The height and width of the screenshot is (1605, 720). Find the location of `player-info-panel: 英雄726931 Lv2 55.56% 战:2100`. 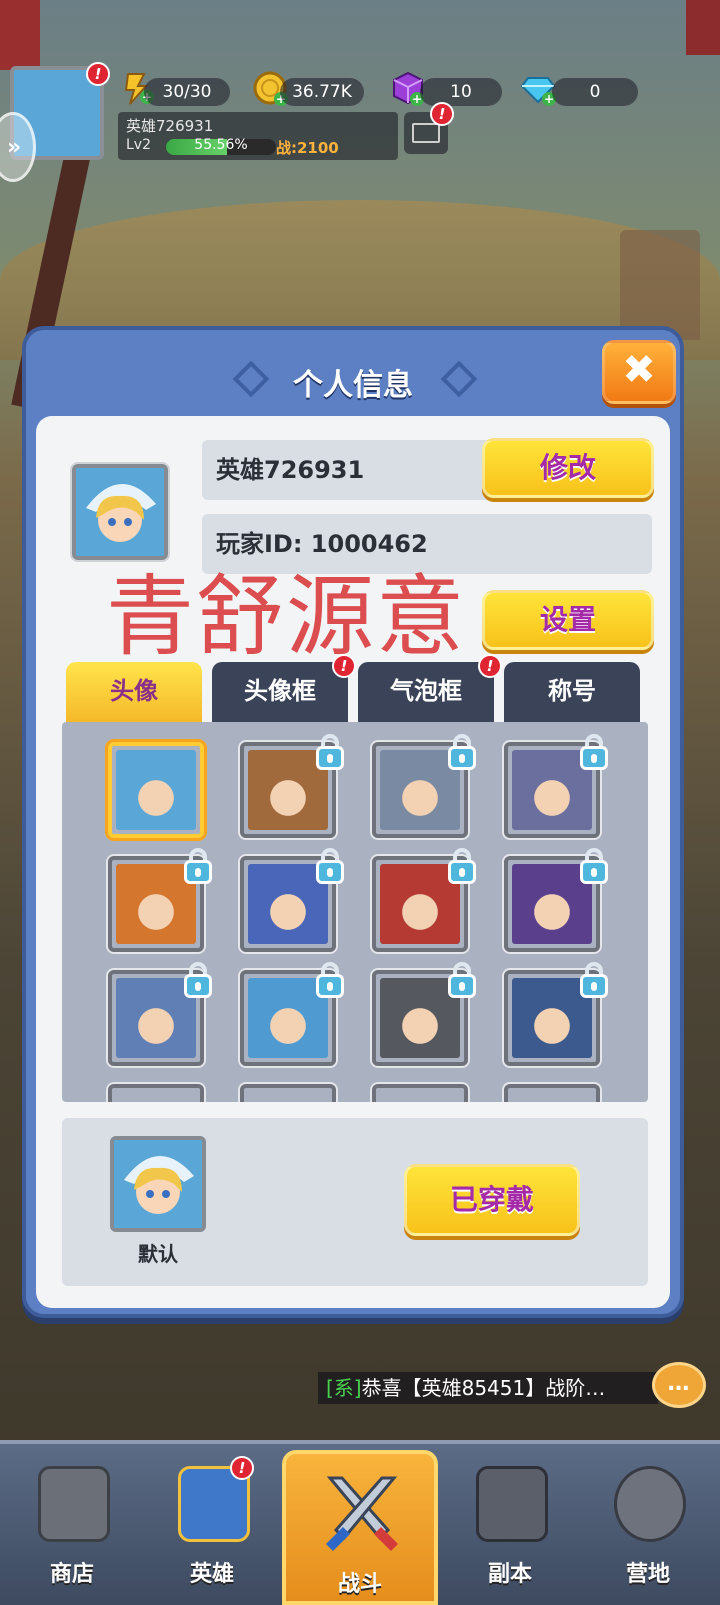

player-info-panel: 英雄726931 Lv2 55.56% 战:2100 is located at coordinates (258, 136).